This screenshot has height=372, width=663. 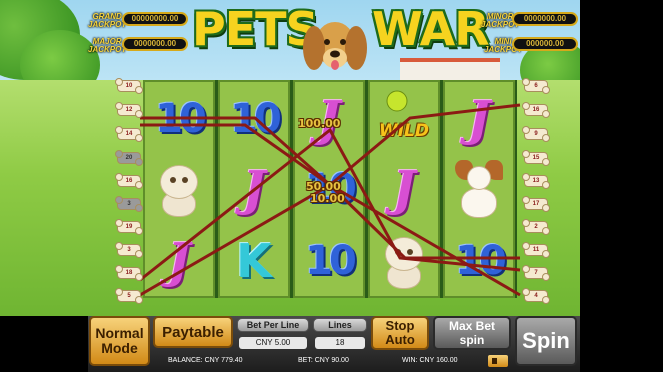 I want to click on payline-marker-left: 18, so click(x=129, y=273).